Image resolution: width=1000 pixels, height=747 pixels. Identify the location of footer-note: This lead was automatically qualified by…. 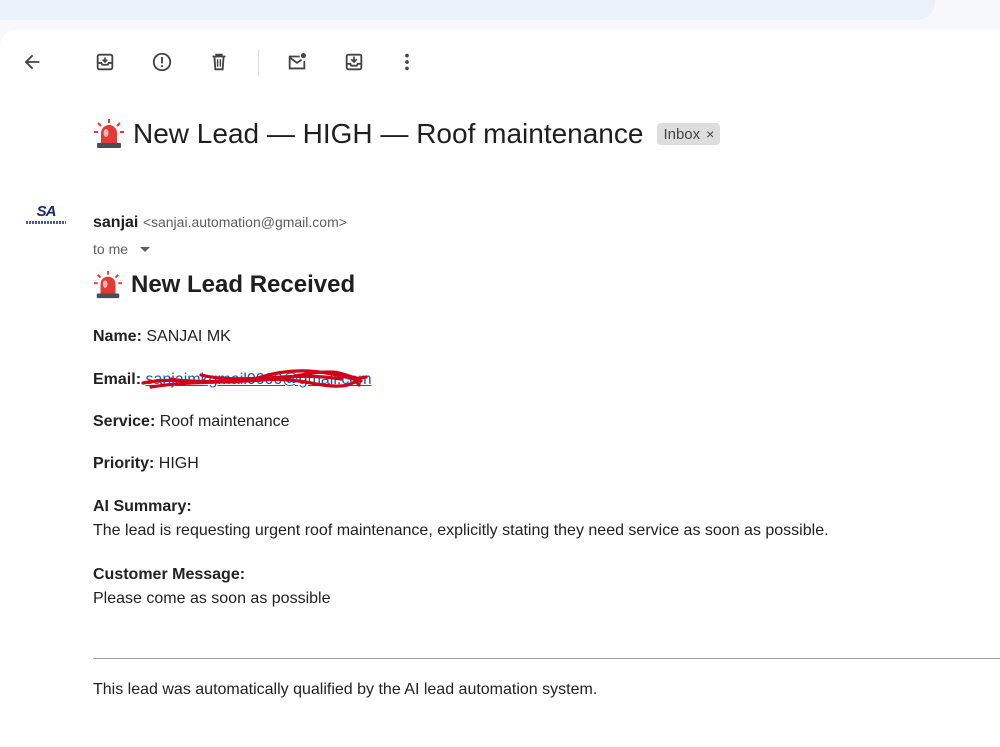
(345, 689).